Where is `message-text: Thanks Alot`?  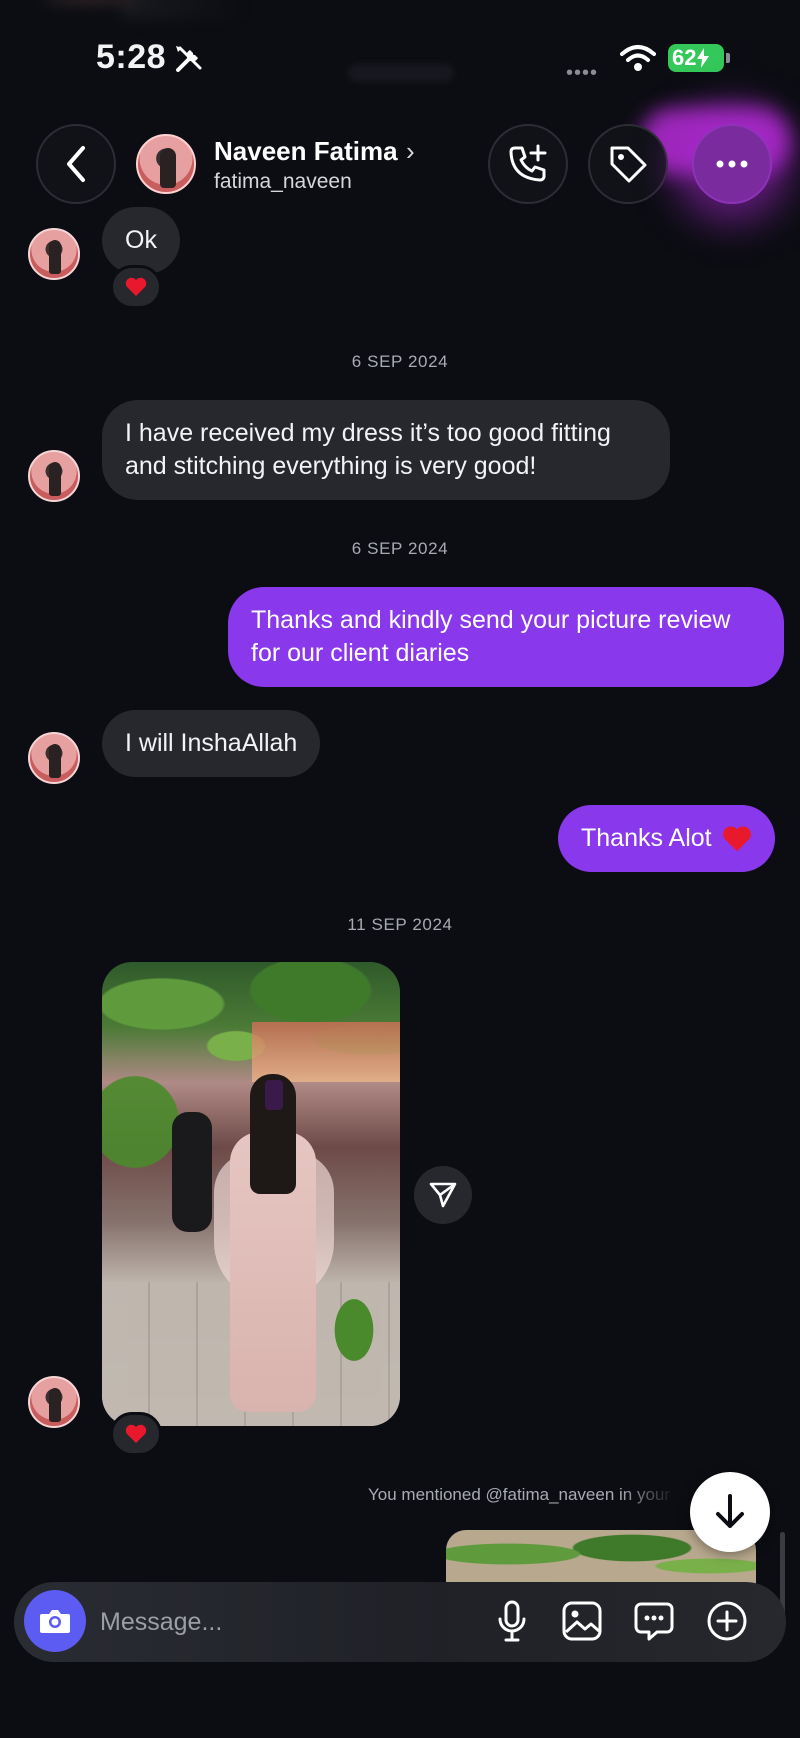
message-text: Thanks Alot is located at coordinates (646, 838).